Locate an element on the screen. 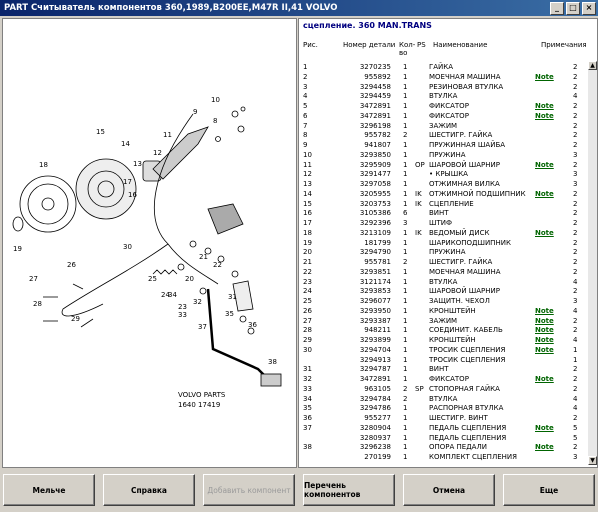 The height and width of the screenshot is (512, 598). table-row: 31 3294787 1 ВИНТ 2 is located at coordinates (443, 369).